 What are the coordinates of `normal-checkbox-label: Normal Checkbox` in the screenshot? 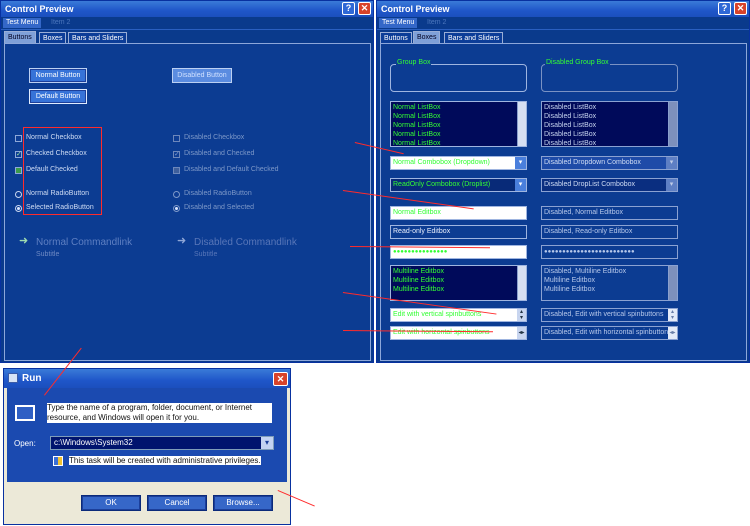 It's located at (54, 137).